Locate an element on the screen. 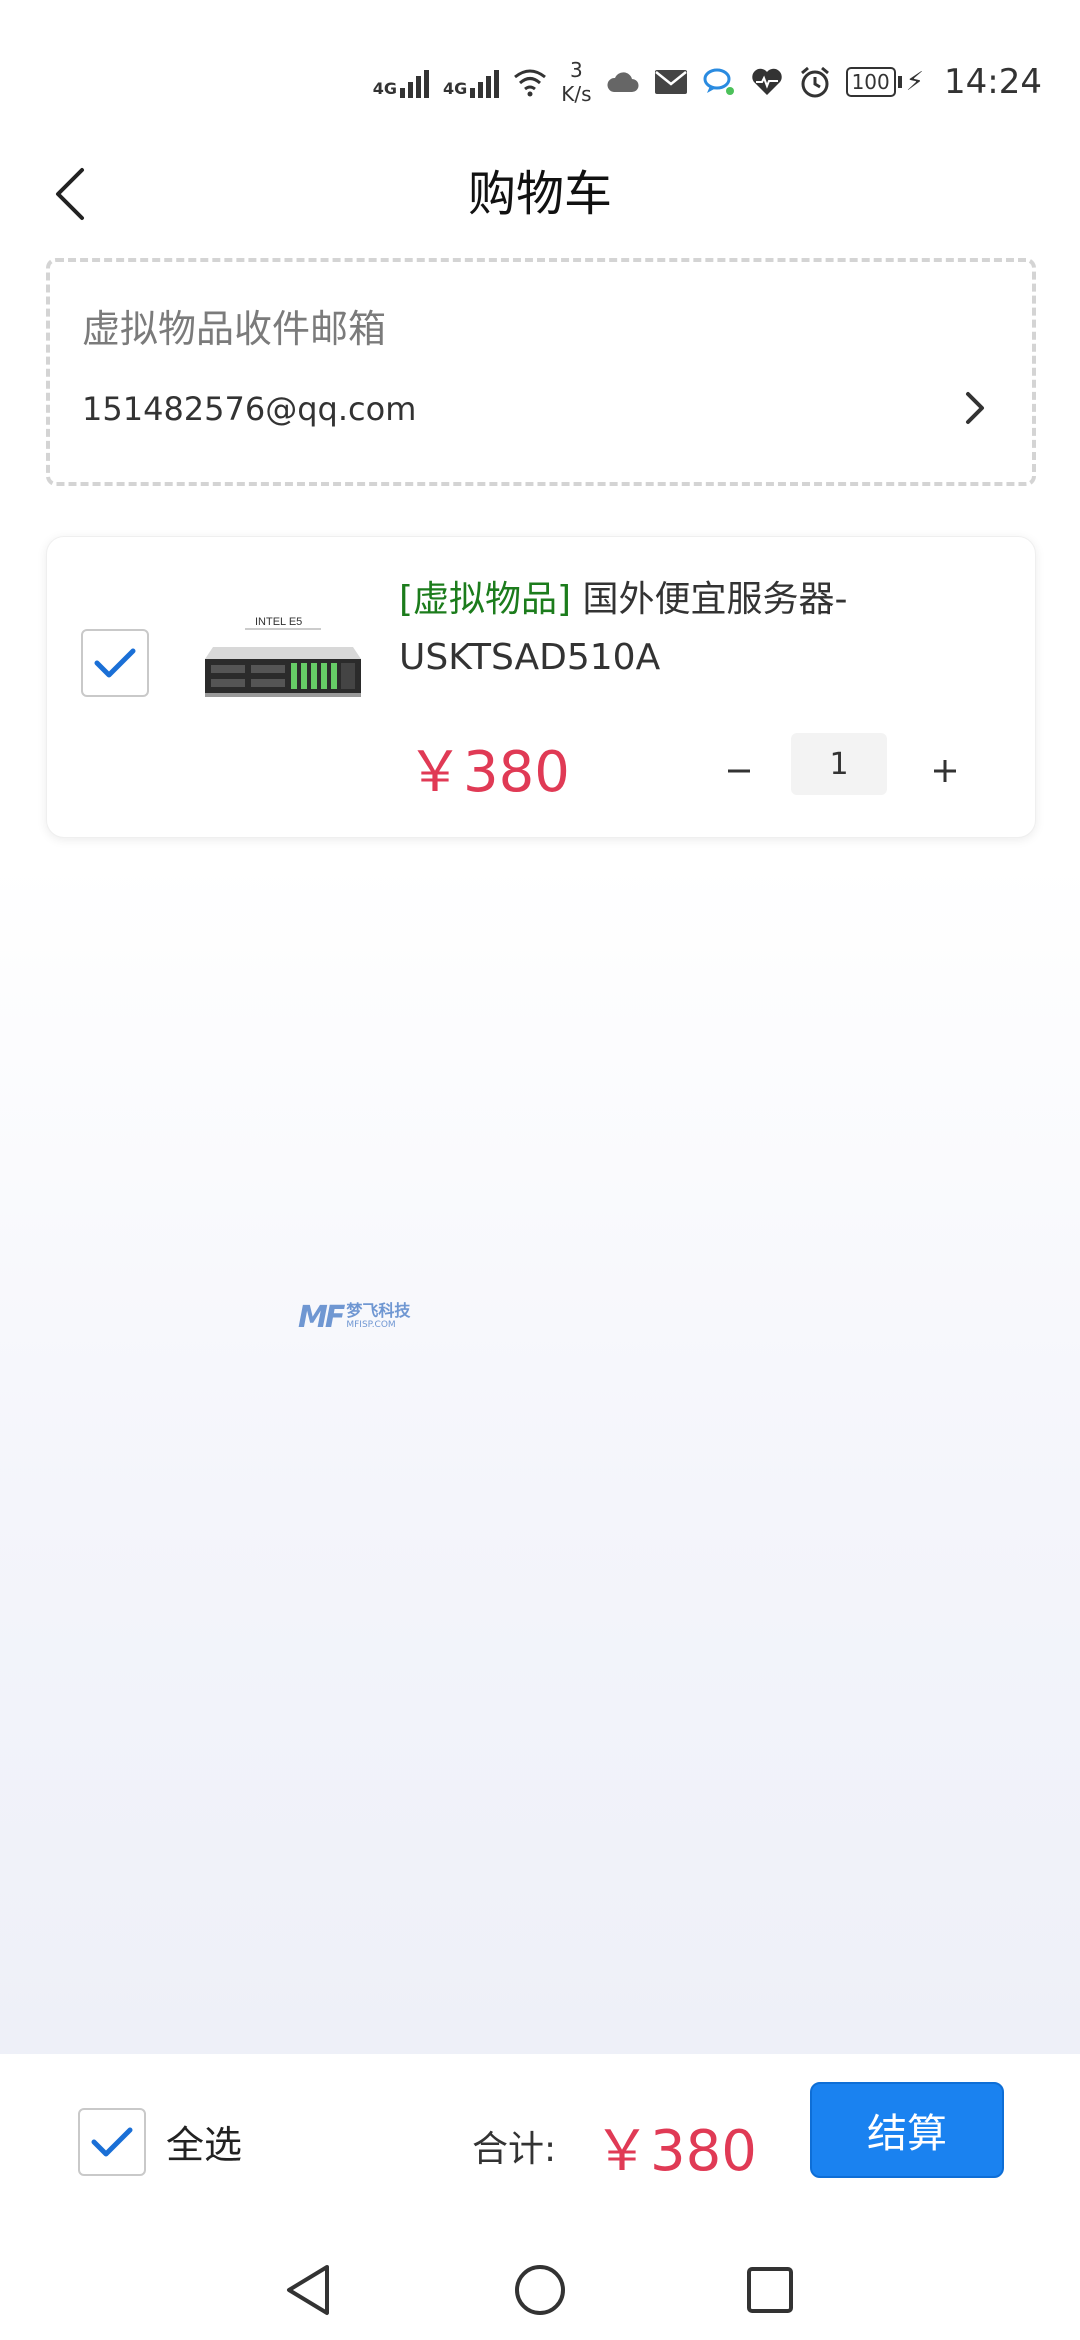  cloud-icon is located at coordinates (623, 82).